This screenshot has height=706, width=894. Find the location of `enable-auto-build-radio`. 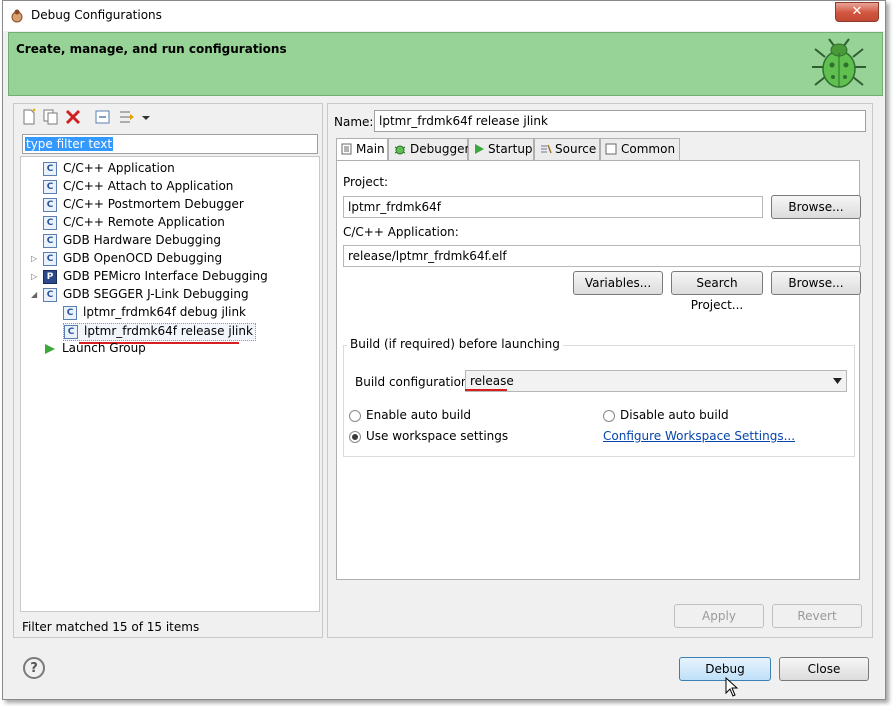

enable-auto-build-radio is located at coordinates (355, 416).